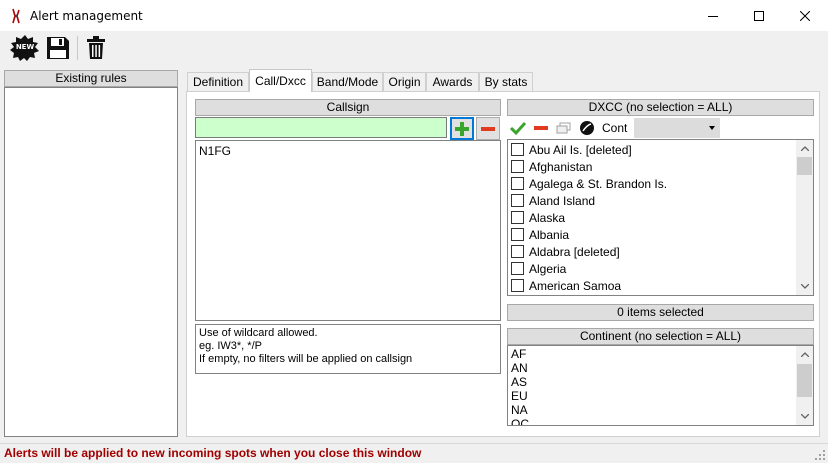  I want to click on dxcc-list-item: Abu Ail Is. [deleted], so click(571, 149).